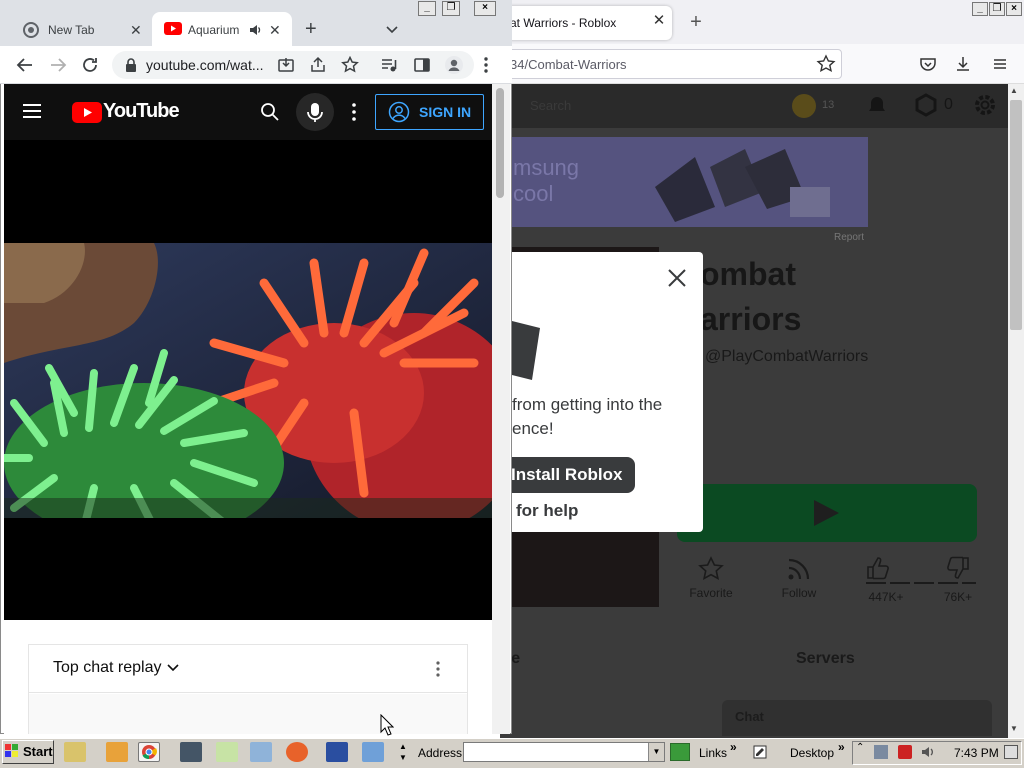 This screenshot has height=768, width=1024. What do you see at coordinates (963, 64) in the screenshot?
I see `downloads-icon` at bounding box center [963, 64].